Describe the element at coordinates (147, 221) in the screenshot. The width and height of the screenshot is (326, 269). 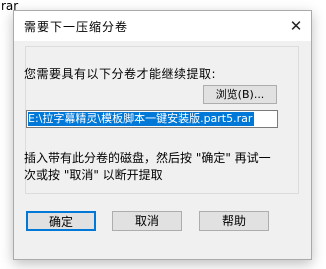
I see `cancel-button: 取消` at that location.